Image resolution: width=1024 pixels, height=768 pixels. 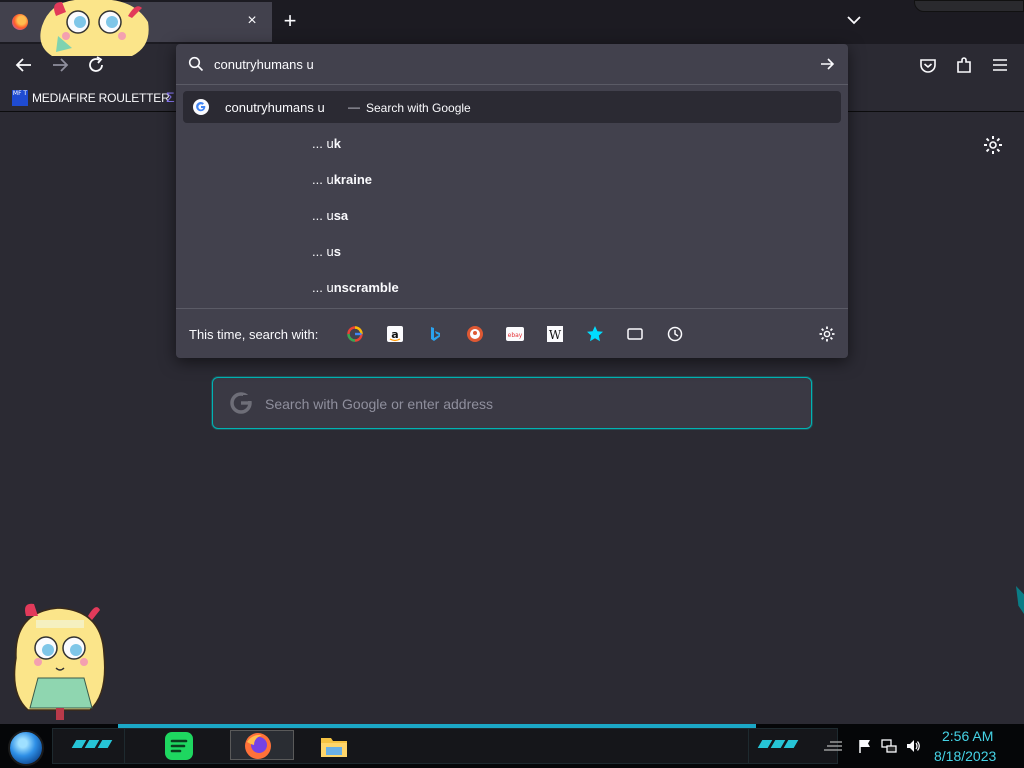 I want to click on newtab-search-box: Search with Google or enter address, so click(x=512, y=403).